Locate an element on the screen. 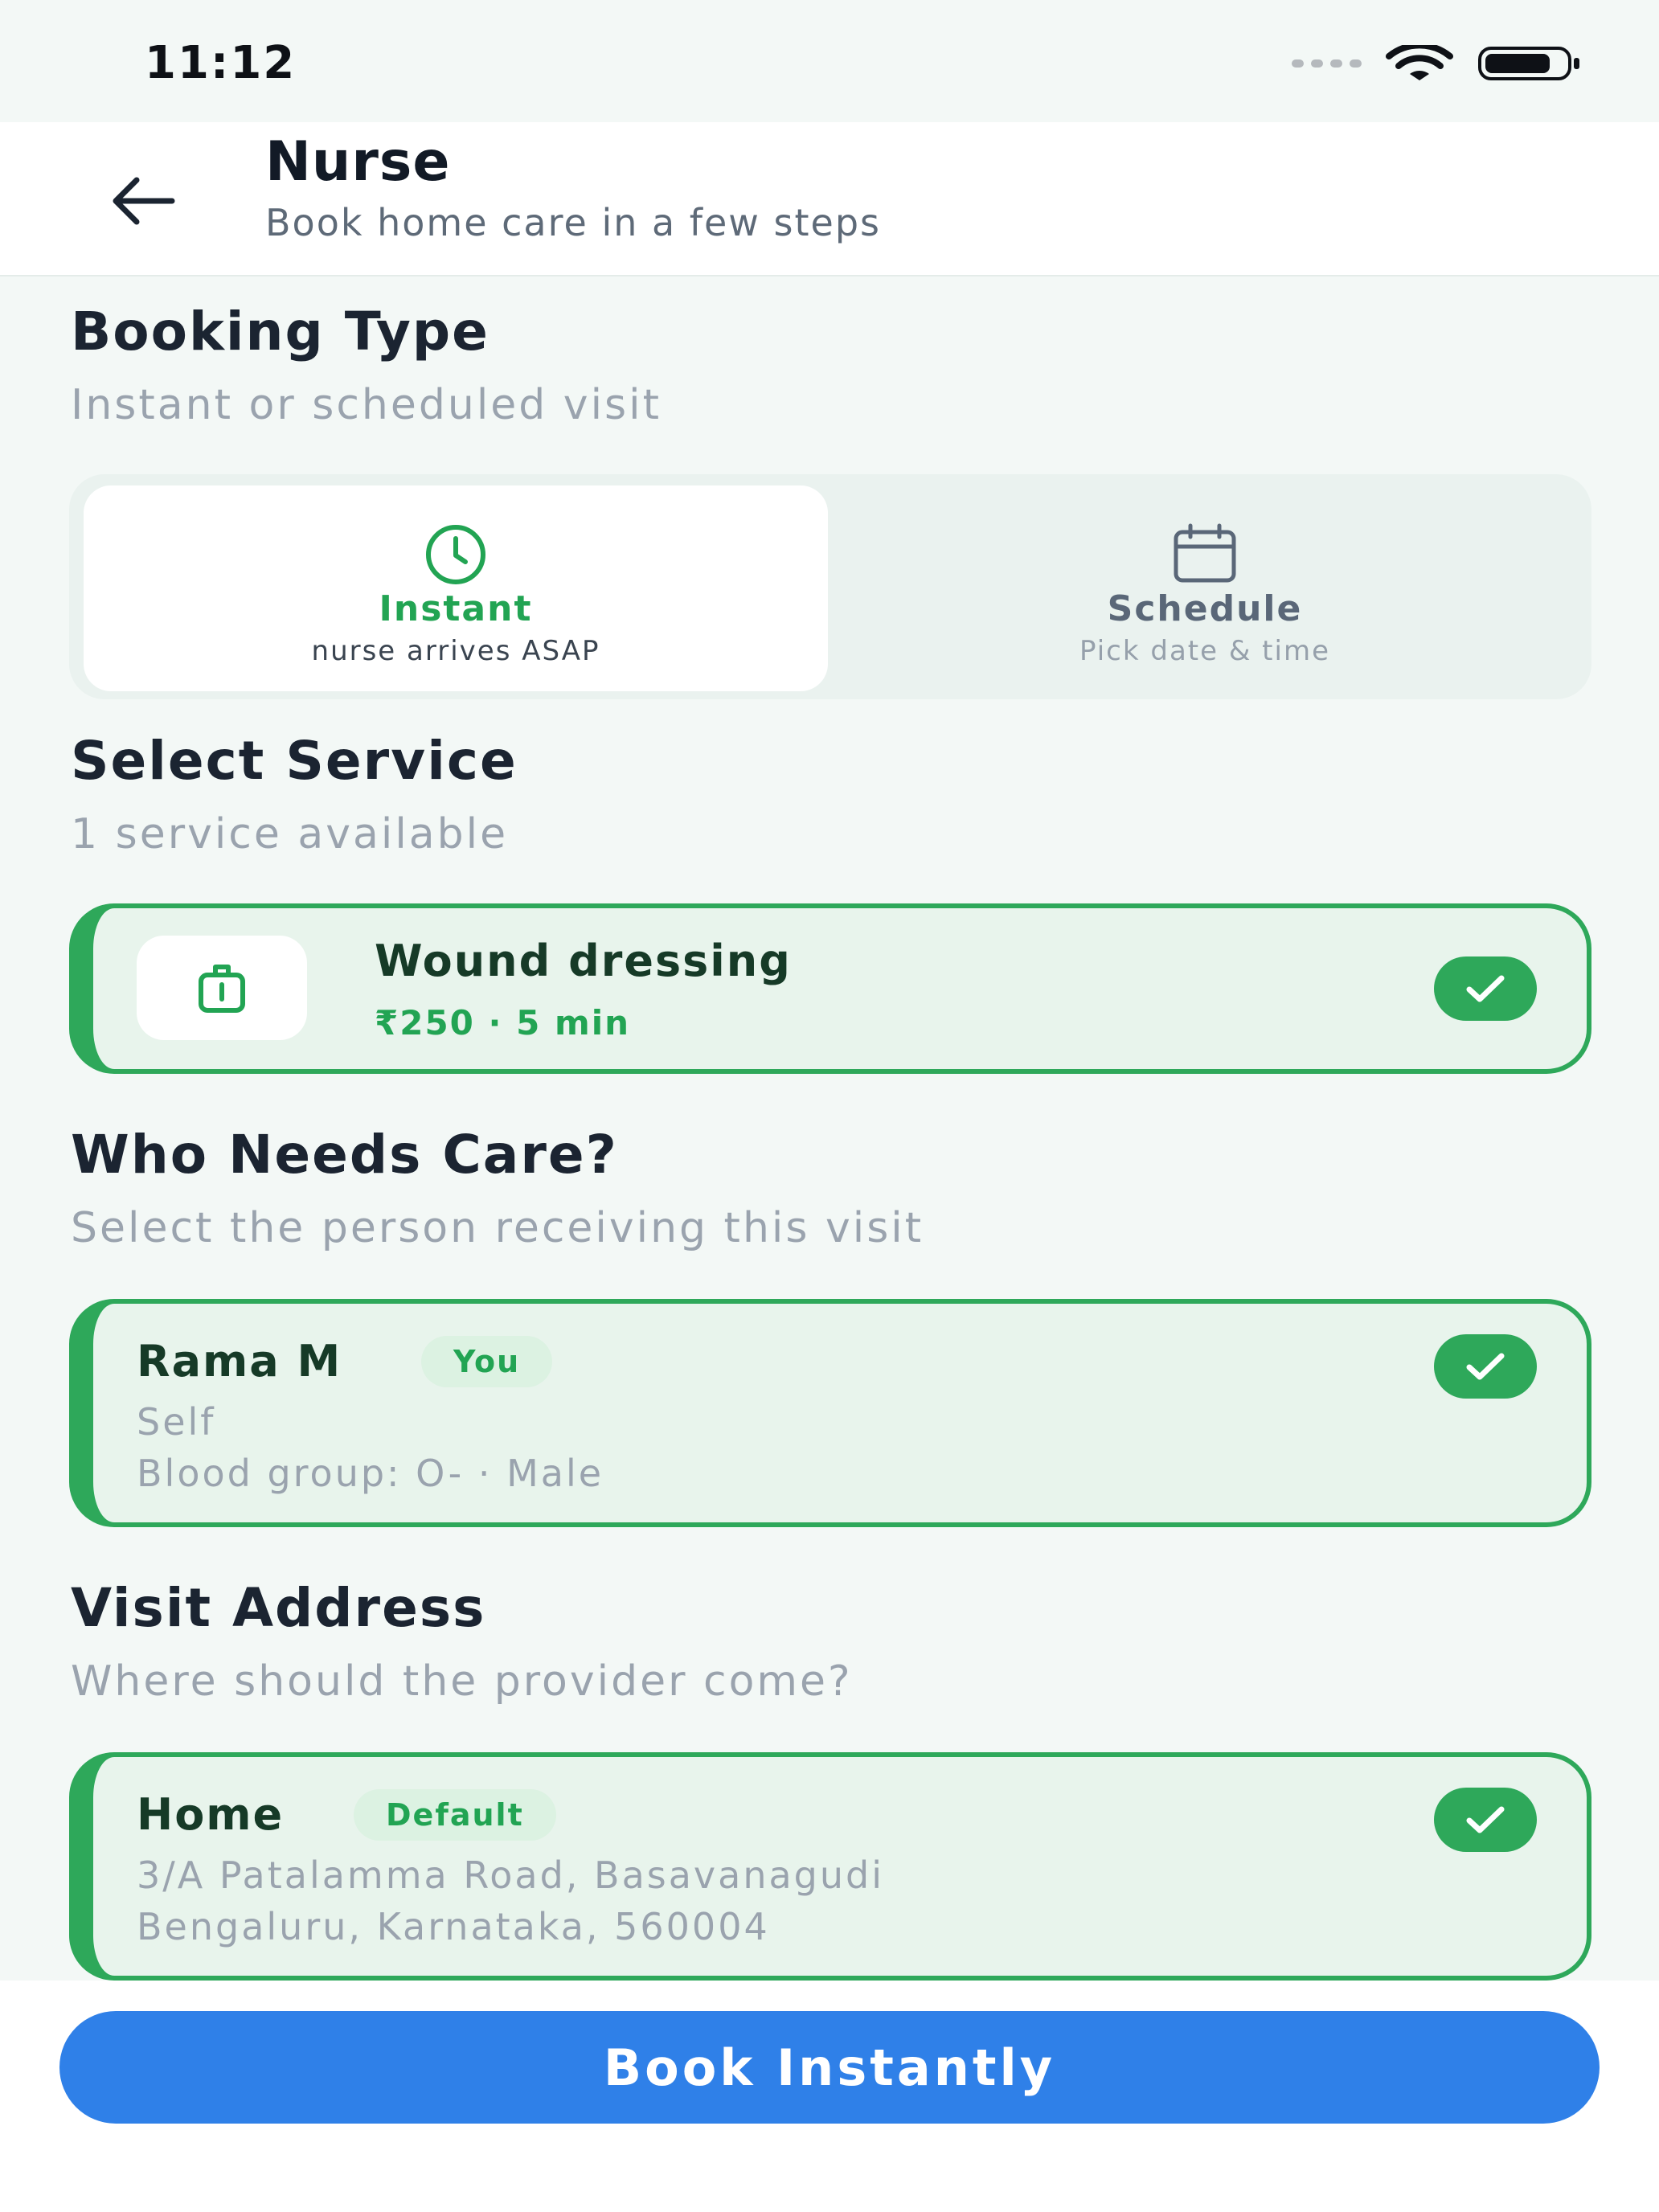 The width and height of the screenshot is (1659, 2212). booking-type-title: Booking Type is located at coordinates (280, 332).